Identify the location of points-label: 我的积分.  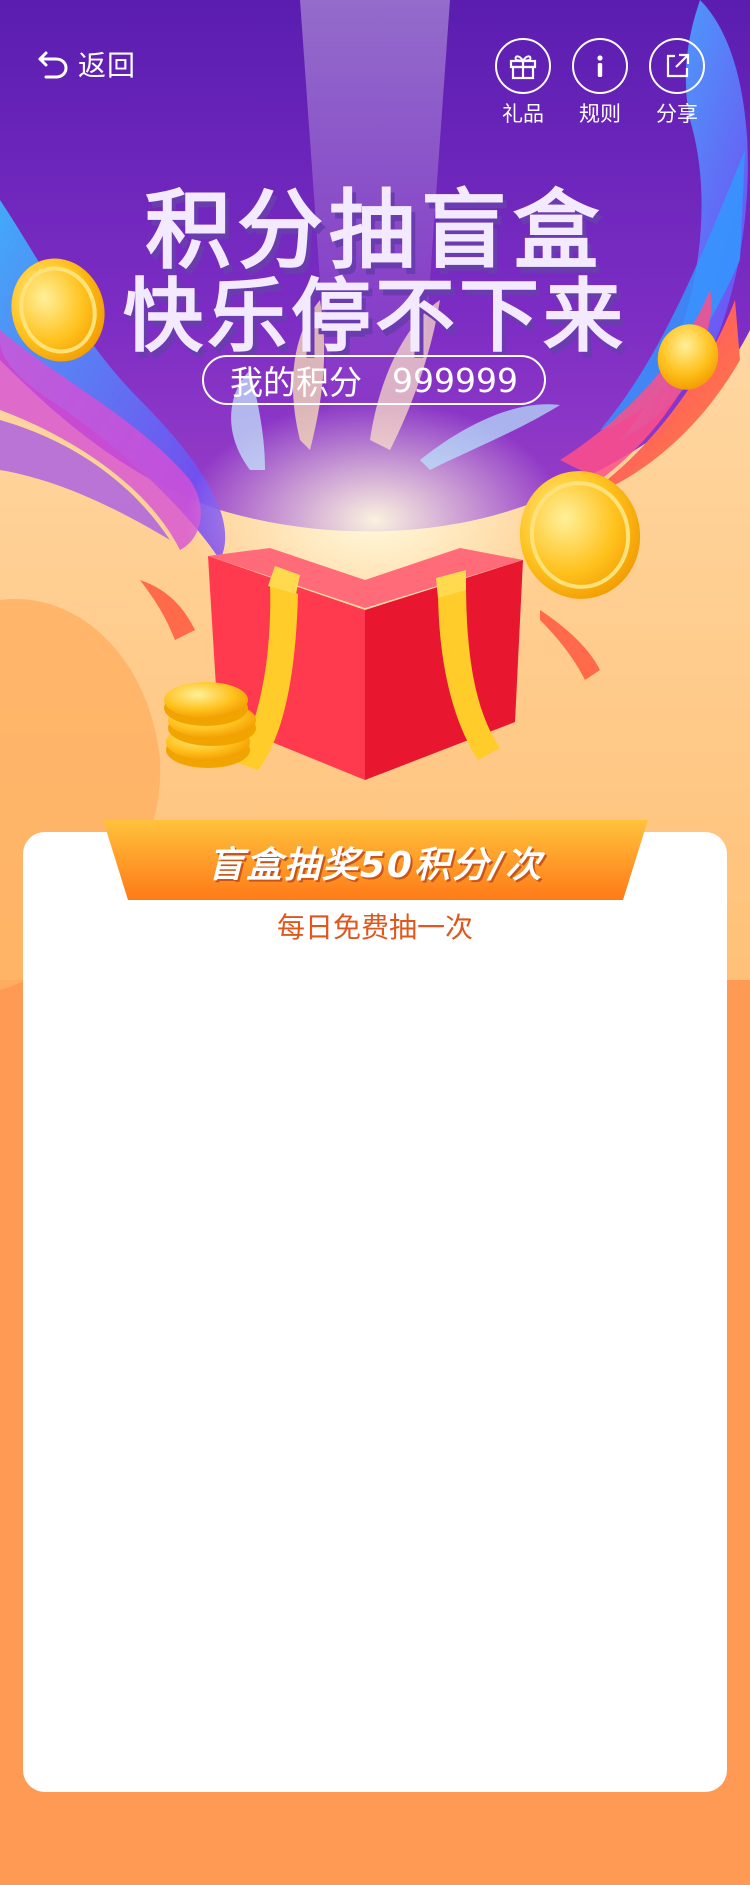
(296, 382).